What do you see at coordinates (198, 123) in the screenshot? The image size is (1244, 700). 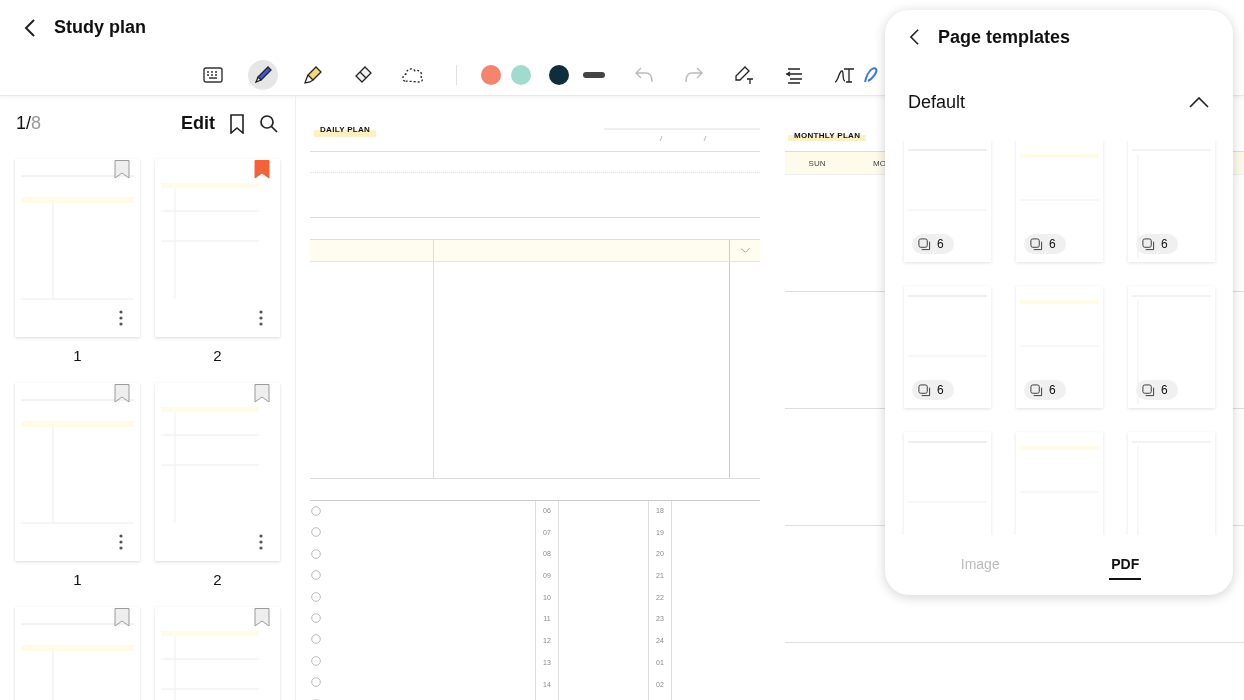 I see `edit-button: Edit` at bounding box center [198, 123].